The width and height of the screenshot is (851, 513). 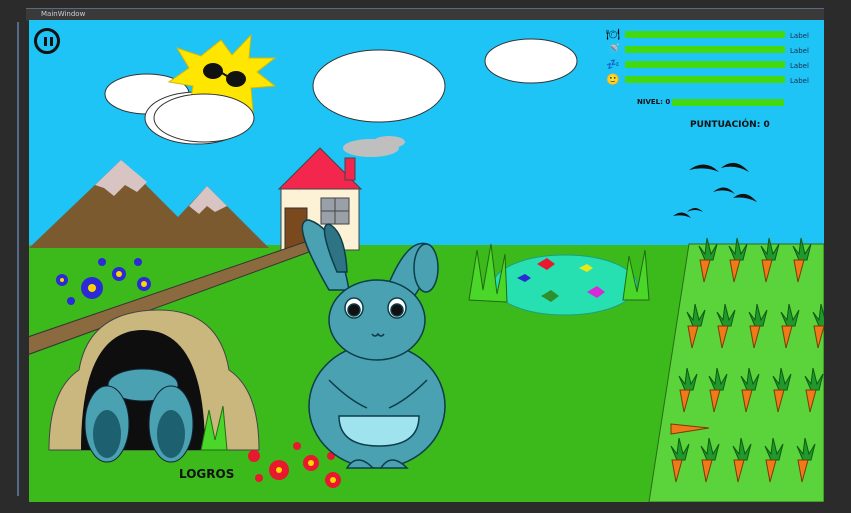 What do you see at coordinates (730, 125) in the screenshot?
I see `score-label: PUNTUACIÓN: 0` at bounding box center [730, 125].